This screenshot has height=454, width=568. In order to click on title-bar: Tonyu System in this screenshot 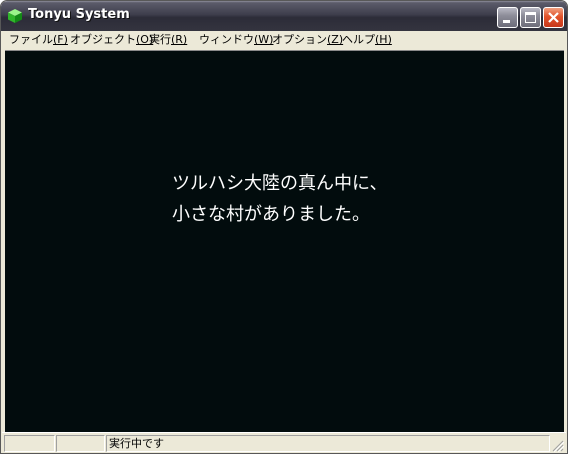, I will do `click(284, 16)`.